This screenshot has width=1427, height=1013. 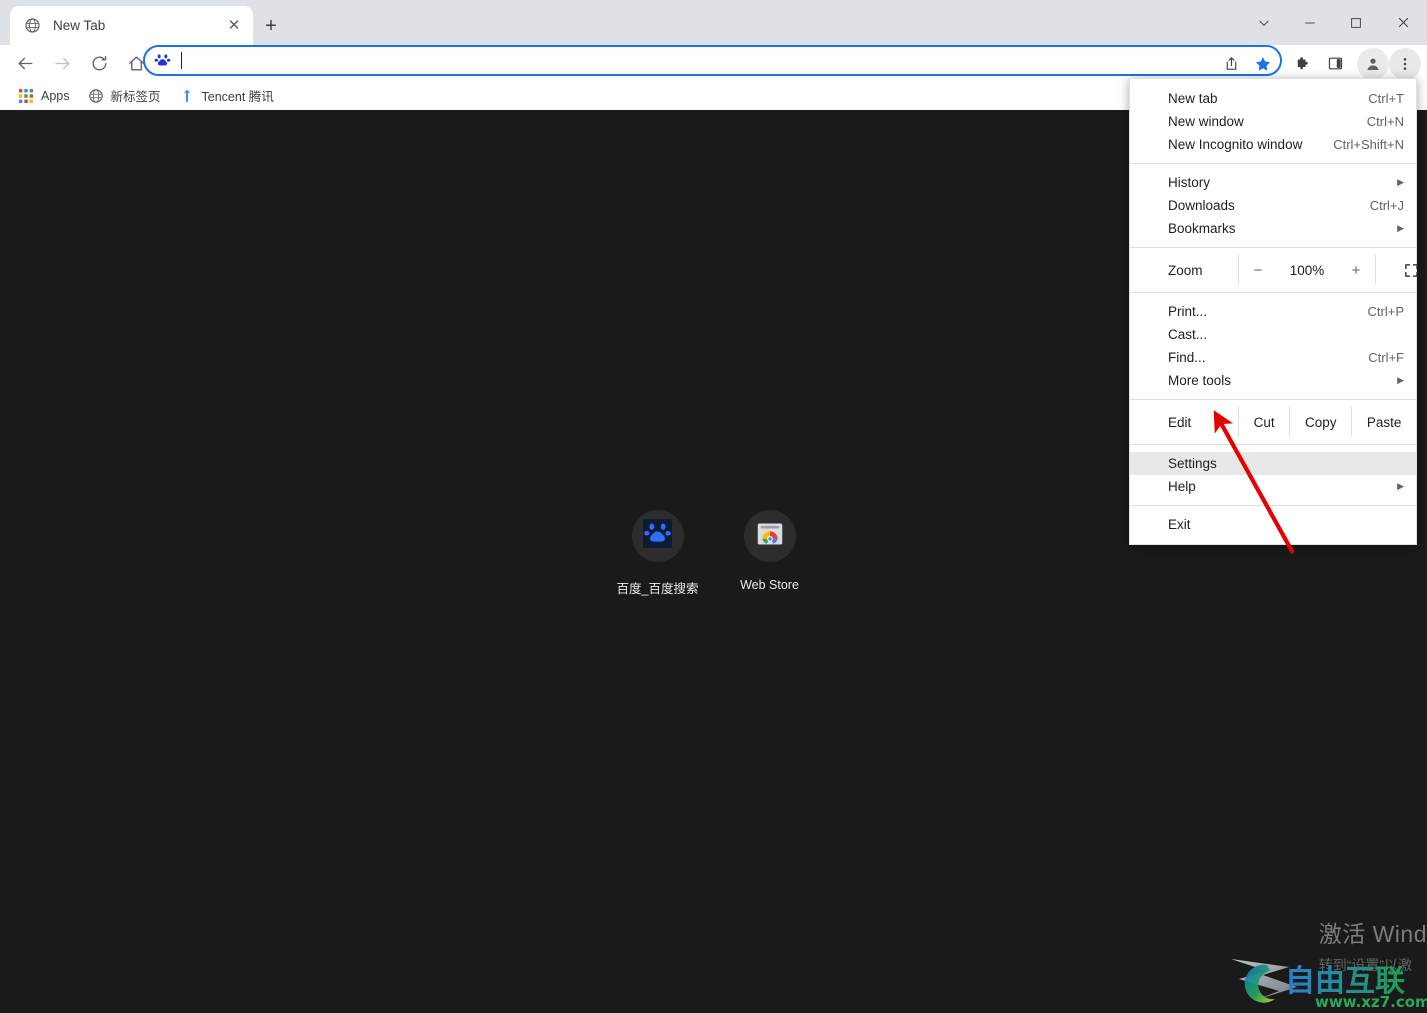 I want to click on menu-item-label: Settings, so click(x=1192, y=463).